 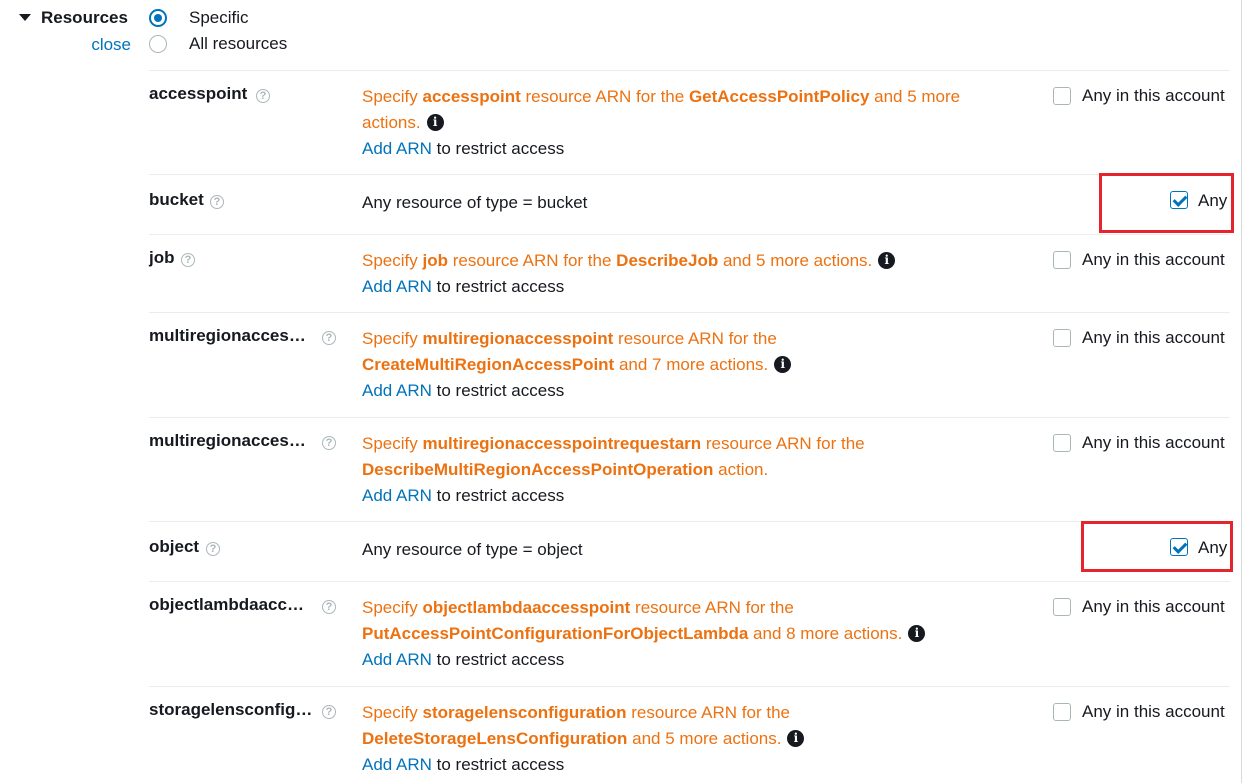 I want to click on desc-text: and 8 more actions., so click(x=825, y=633).